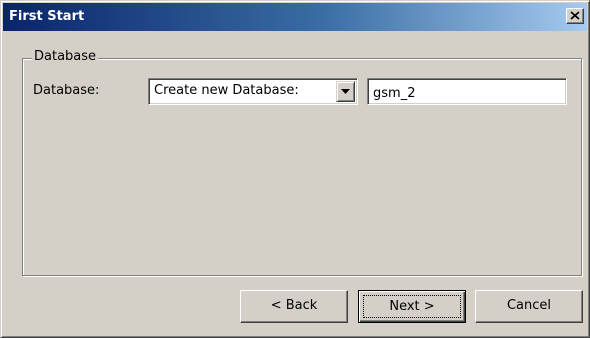 Image resolution: width=590 pixels, height=338 pixels. Describe the element at coordinates (345, 91) in the screenshot. I see `combobox-dropdown-button` at that location.